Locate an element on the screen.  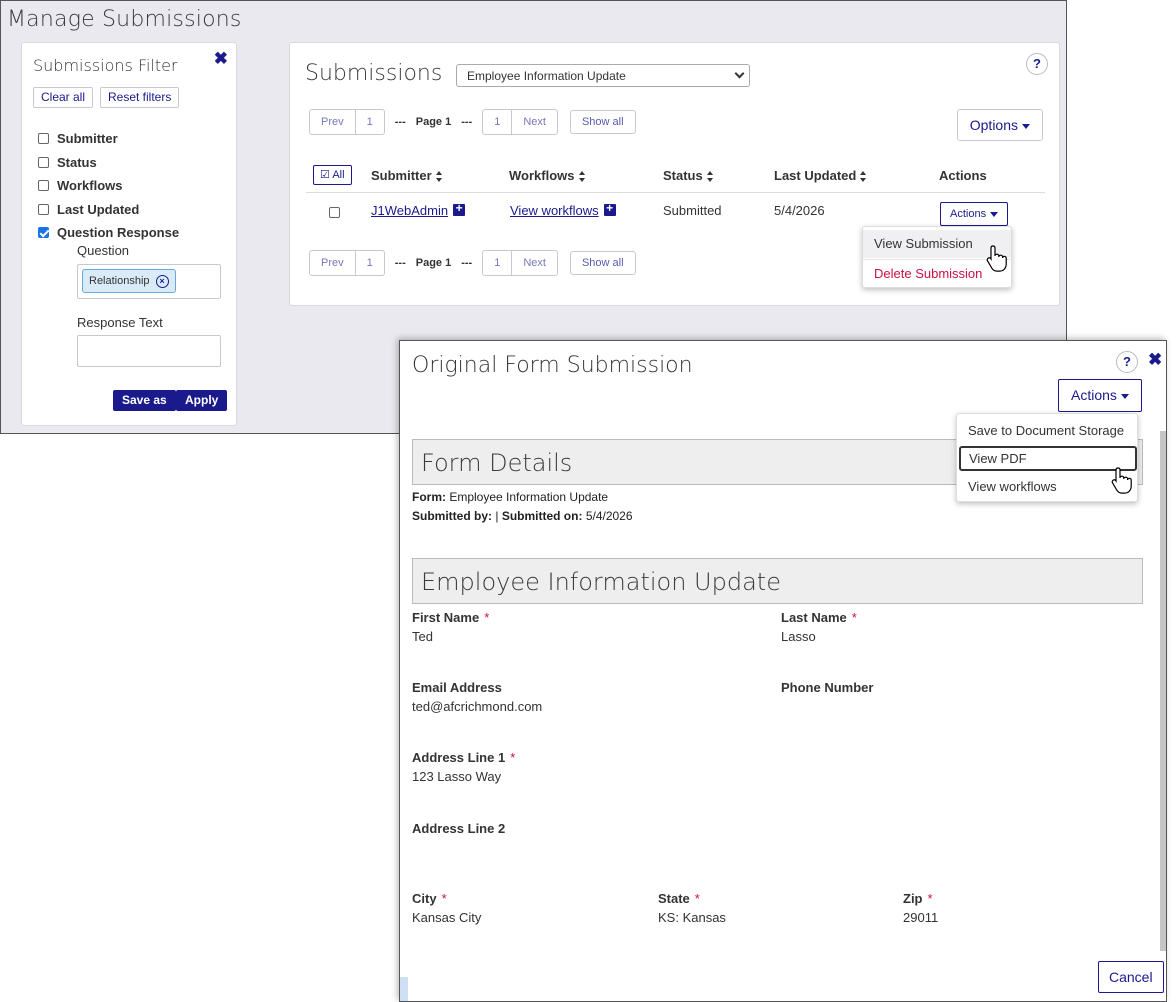
pager-bottom: Prev 1 --- Page 1 --- 1 Next Show all is located at coordinates (472, 263).